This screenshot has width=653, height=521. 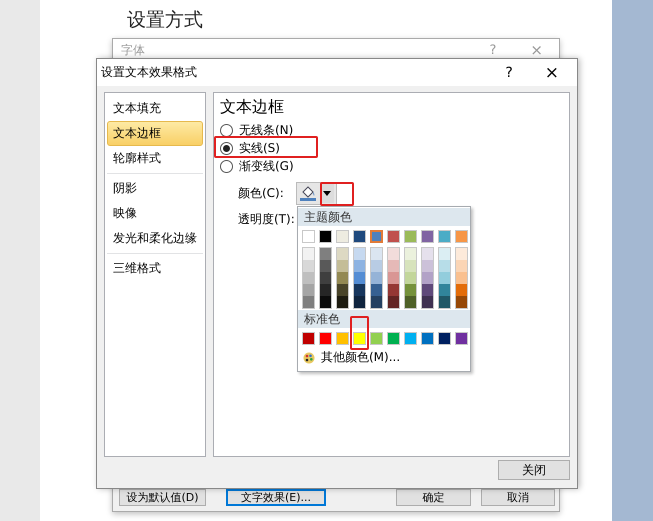 What do you see at coordinates (165, 20) in the screenshot?
I see `document-heading: 设置方式` at bounding box center [165, 20].